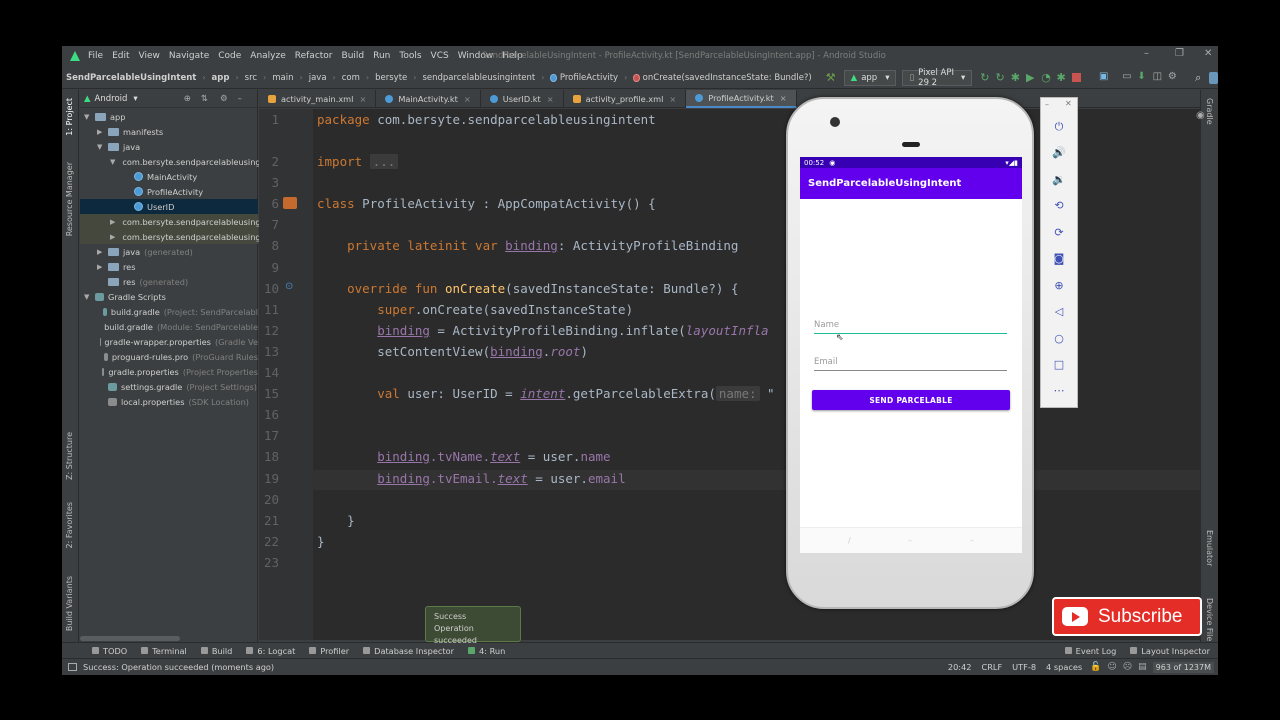 Image resolution: width=1280 pixels, height=720 pixels. What do you see at coordinates (408, 651) in the screenshot?
I see `database-inspector-tab: Database Inspector` at bounding box center [408, 651].